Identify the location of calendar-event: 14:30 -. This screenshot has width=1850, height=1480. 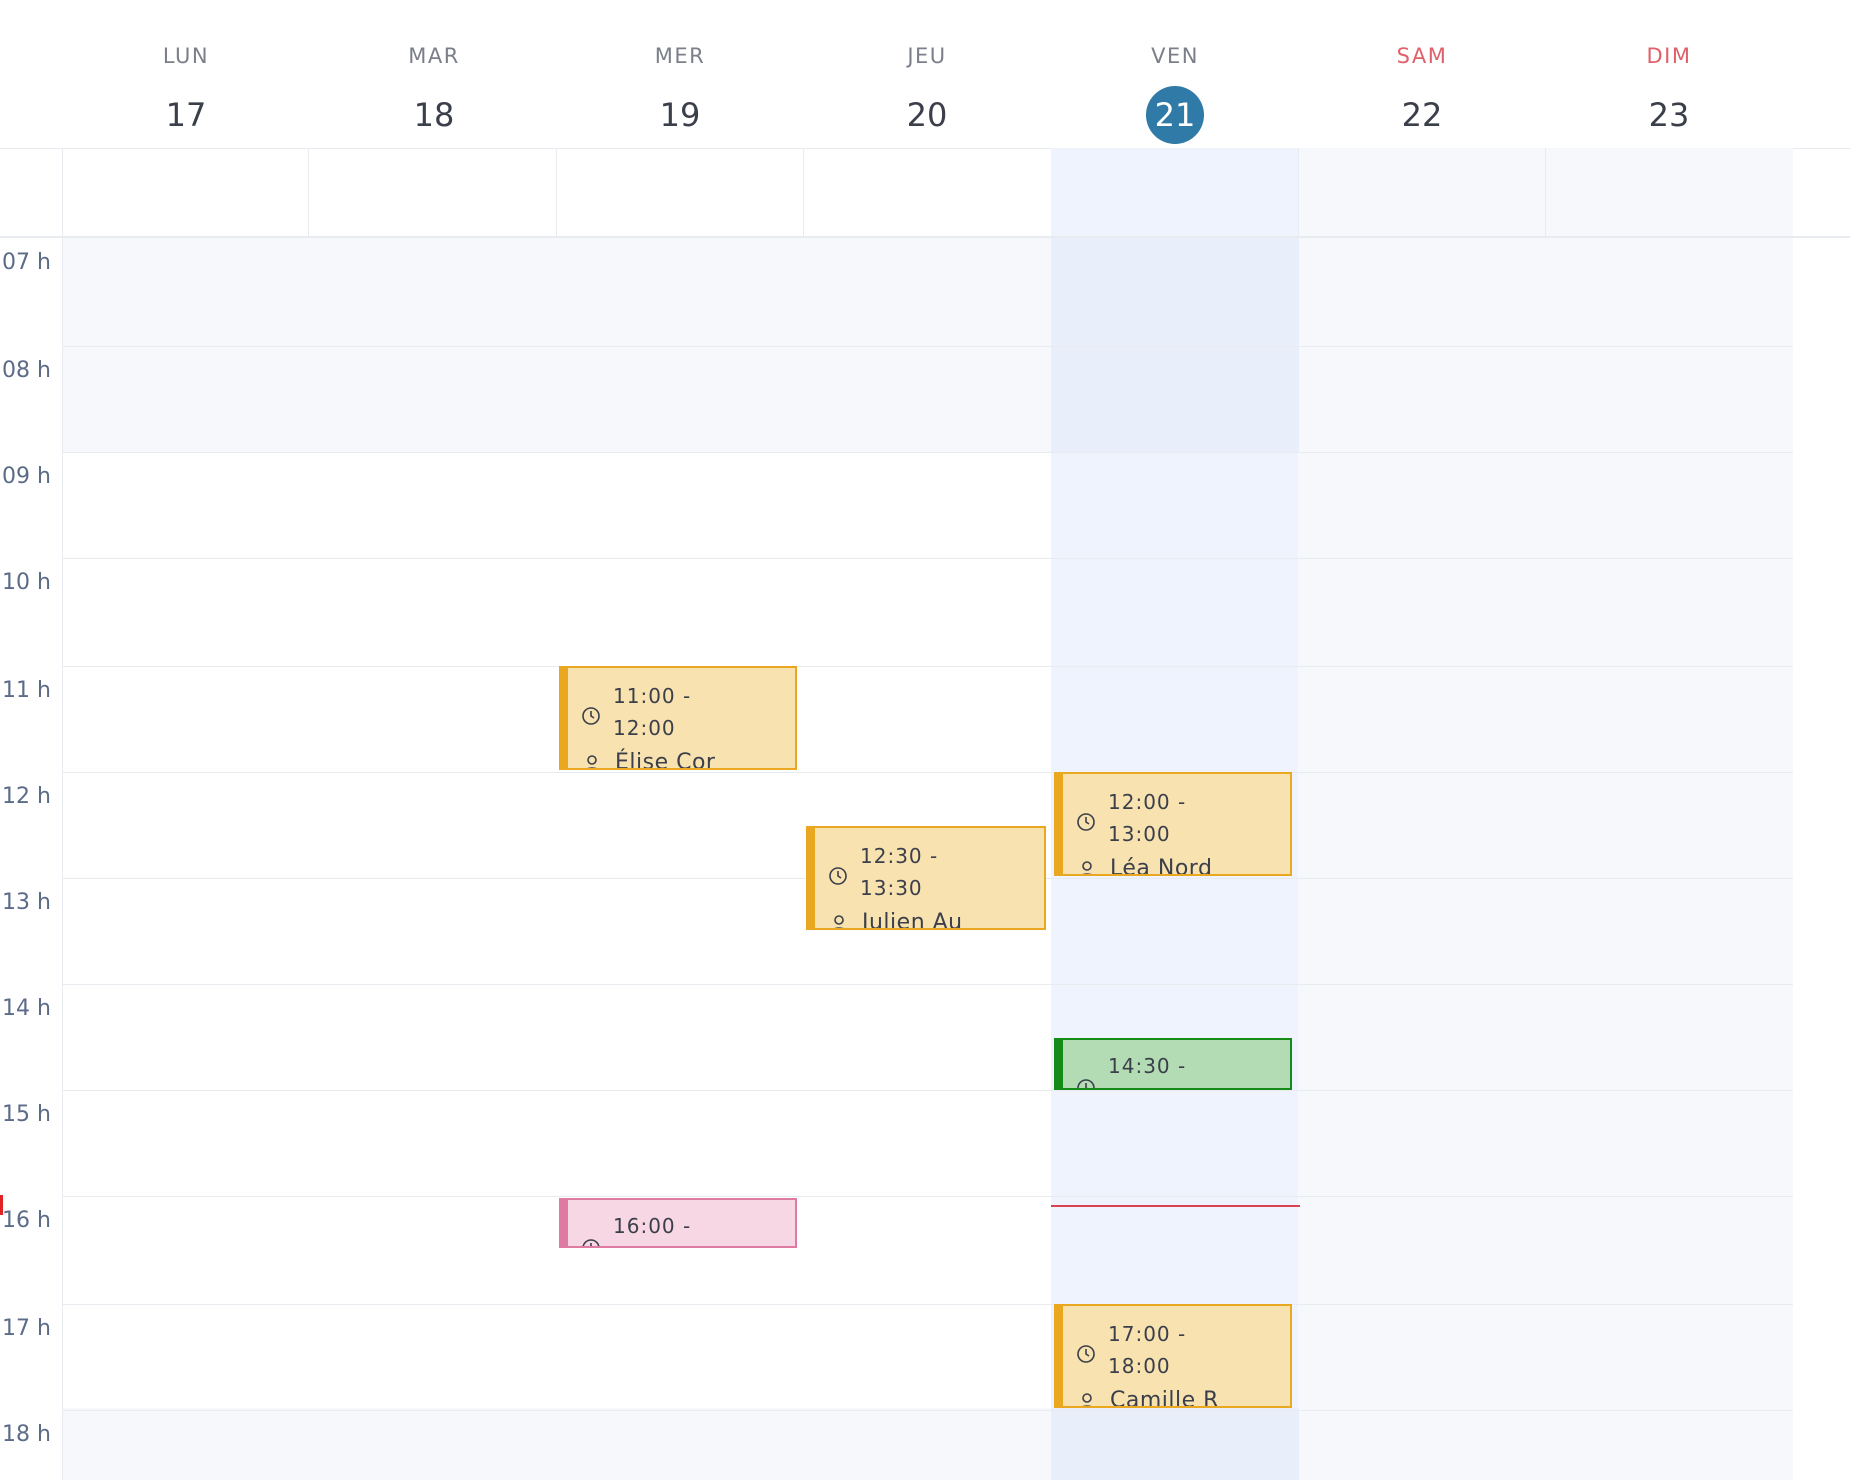
(1173, 1064).